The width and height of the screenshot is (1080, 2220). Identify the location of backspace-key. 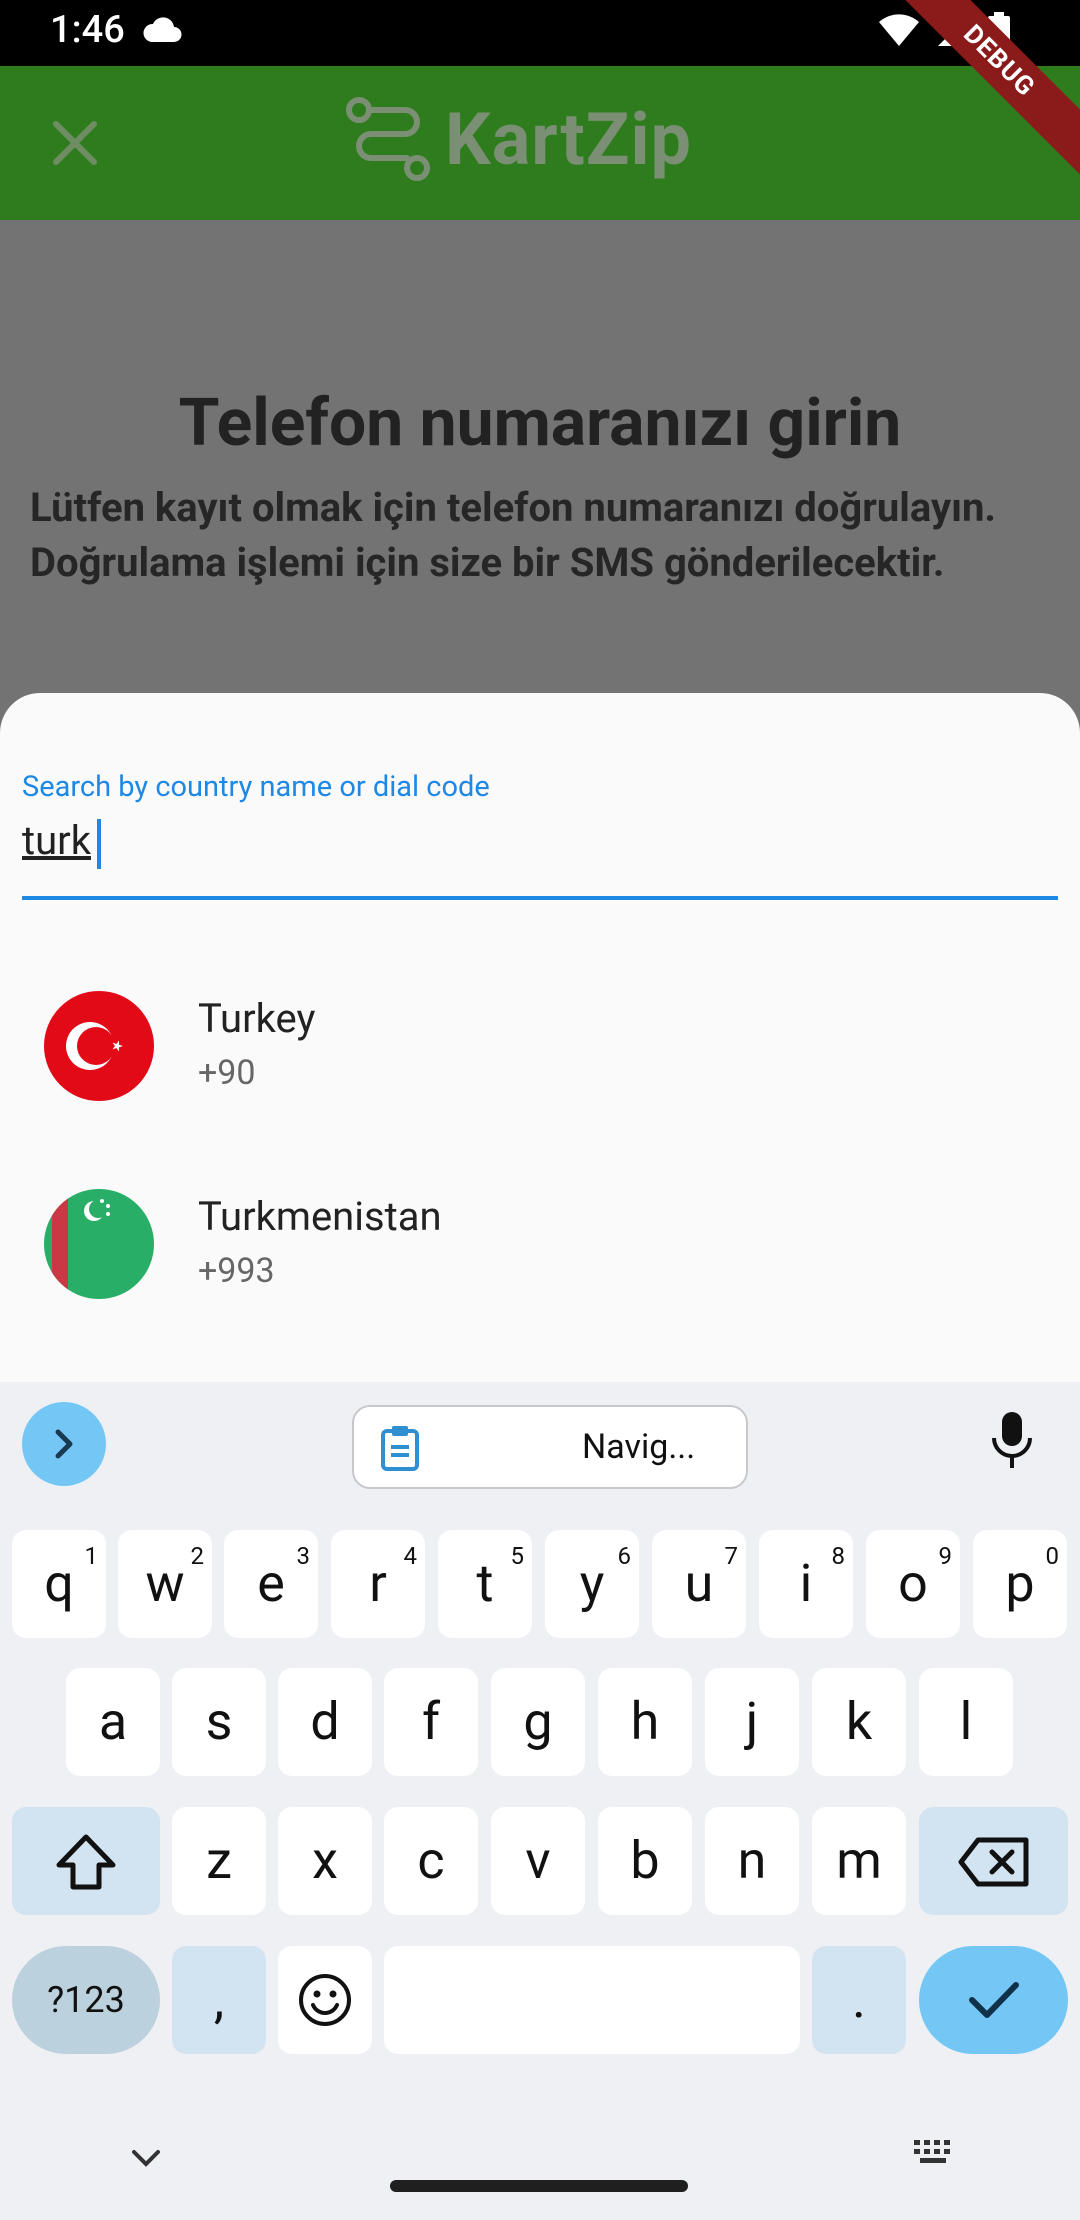
(993, 1861).